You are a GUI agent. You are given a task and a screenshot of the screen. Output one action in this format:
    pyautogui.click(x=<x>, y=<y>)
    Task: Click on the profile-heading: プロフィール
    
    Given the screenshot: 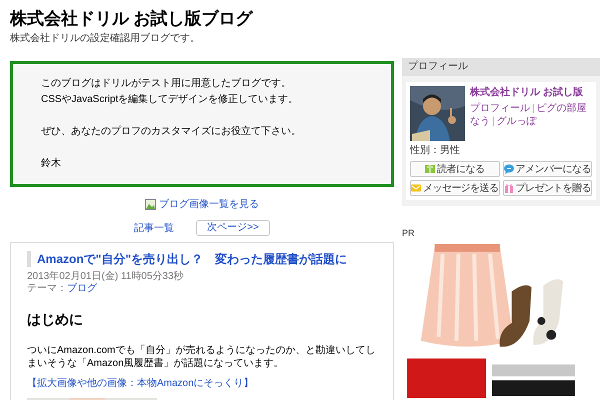 What is the action you would take?
    pyautogui.click(x=501, y=67)
    